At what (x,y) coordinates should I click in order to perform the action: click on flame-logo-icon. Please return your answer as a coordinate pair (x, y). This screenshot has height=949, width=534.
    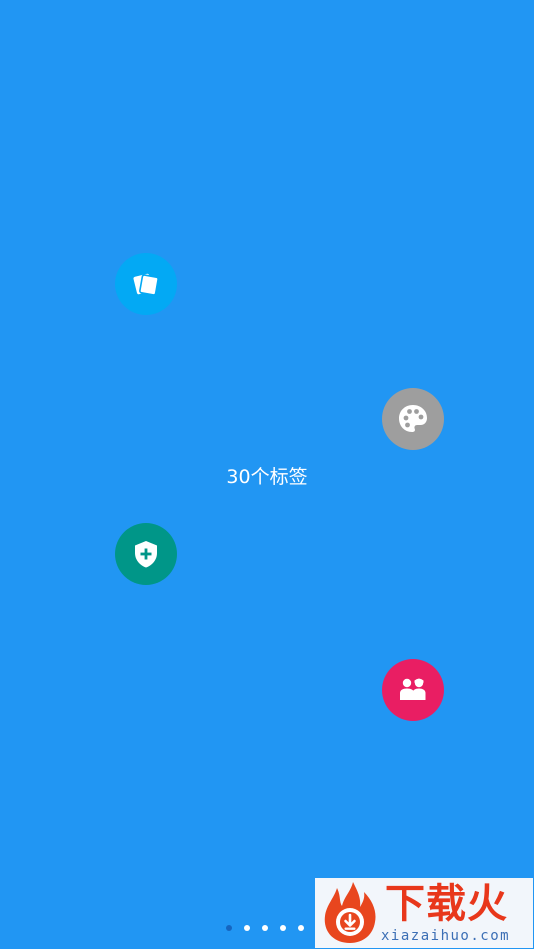
    Looking at the image, I should click on (350, 912).